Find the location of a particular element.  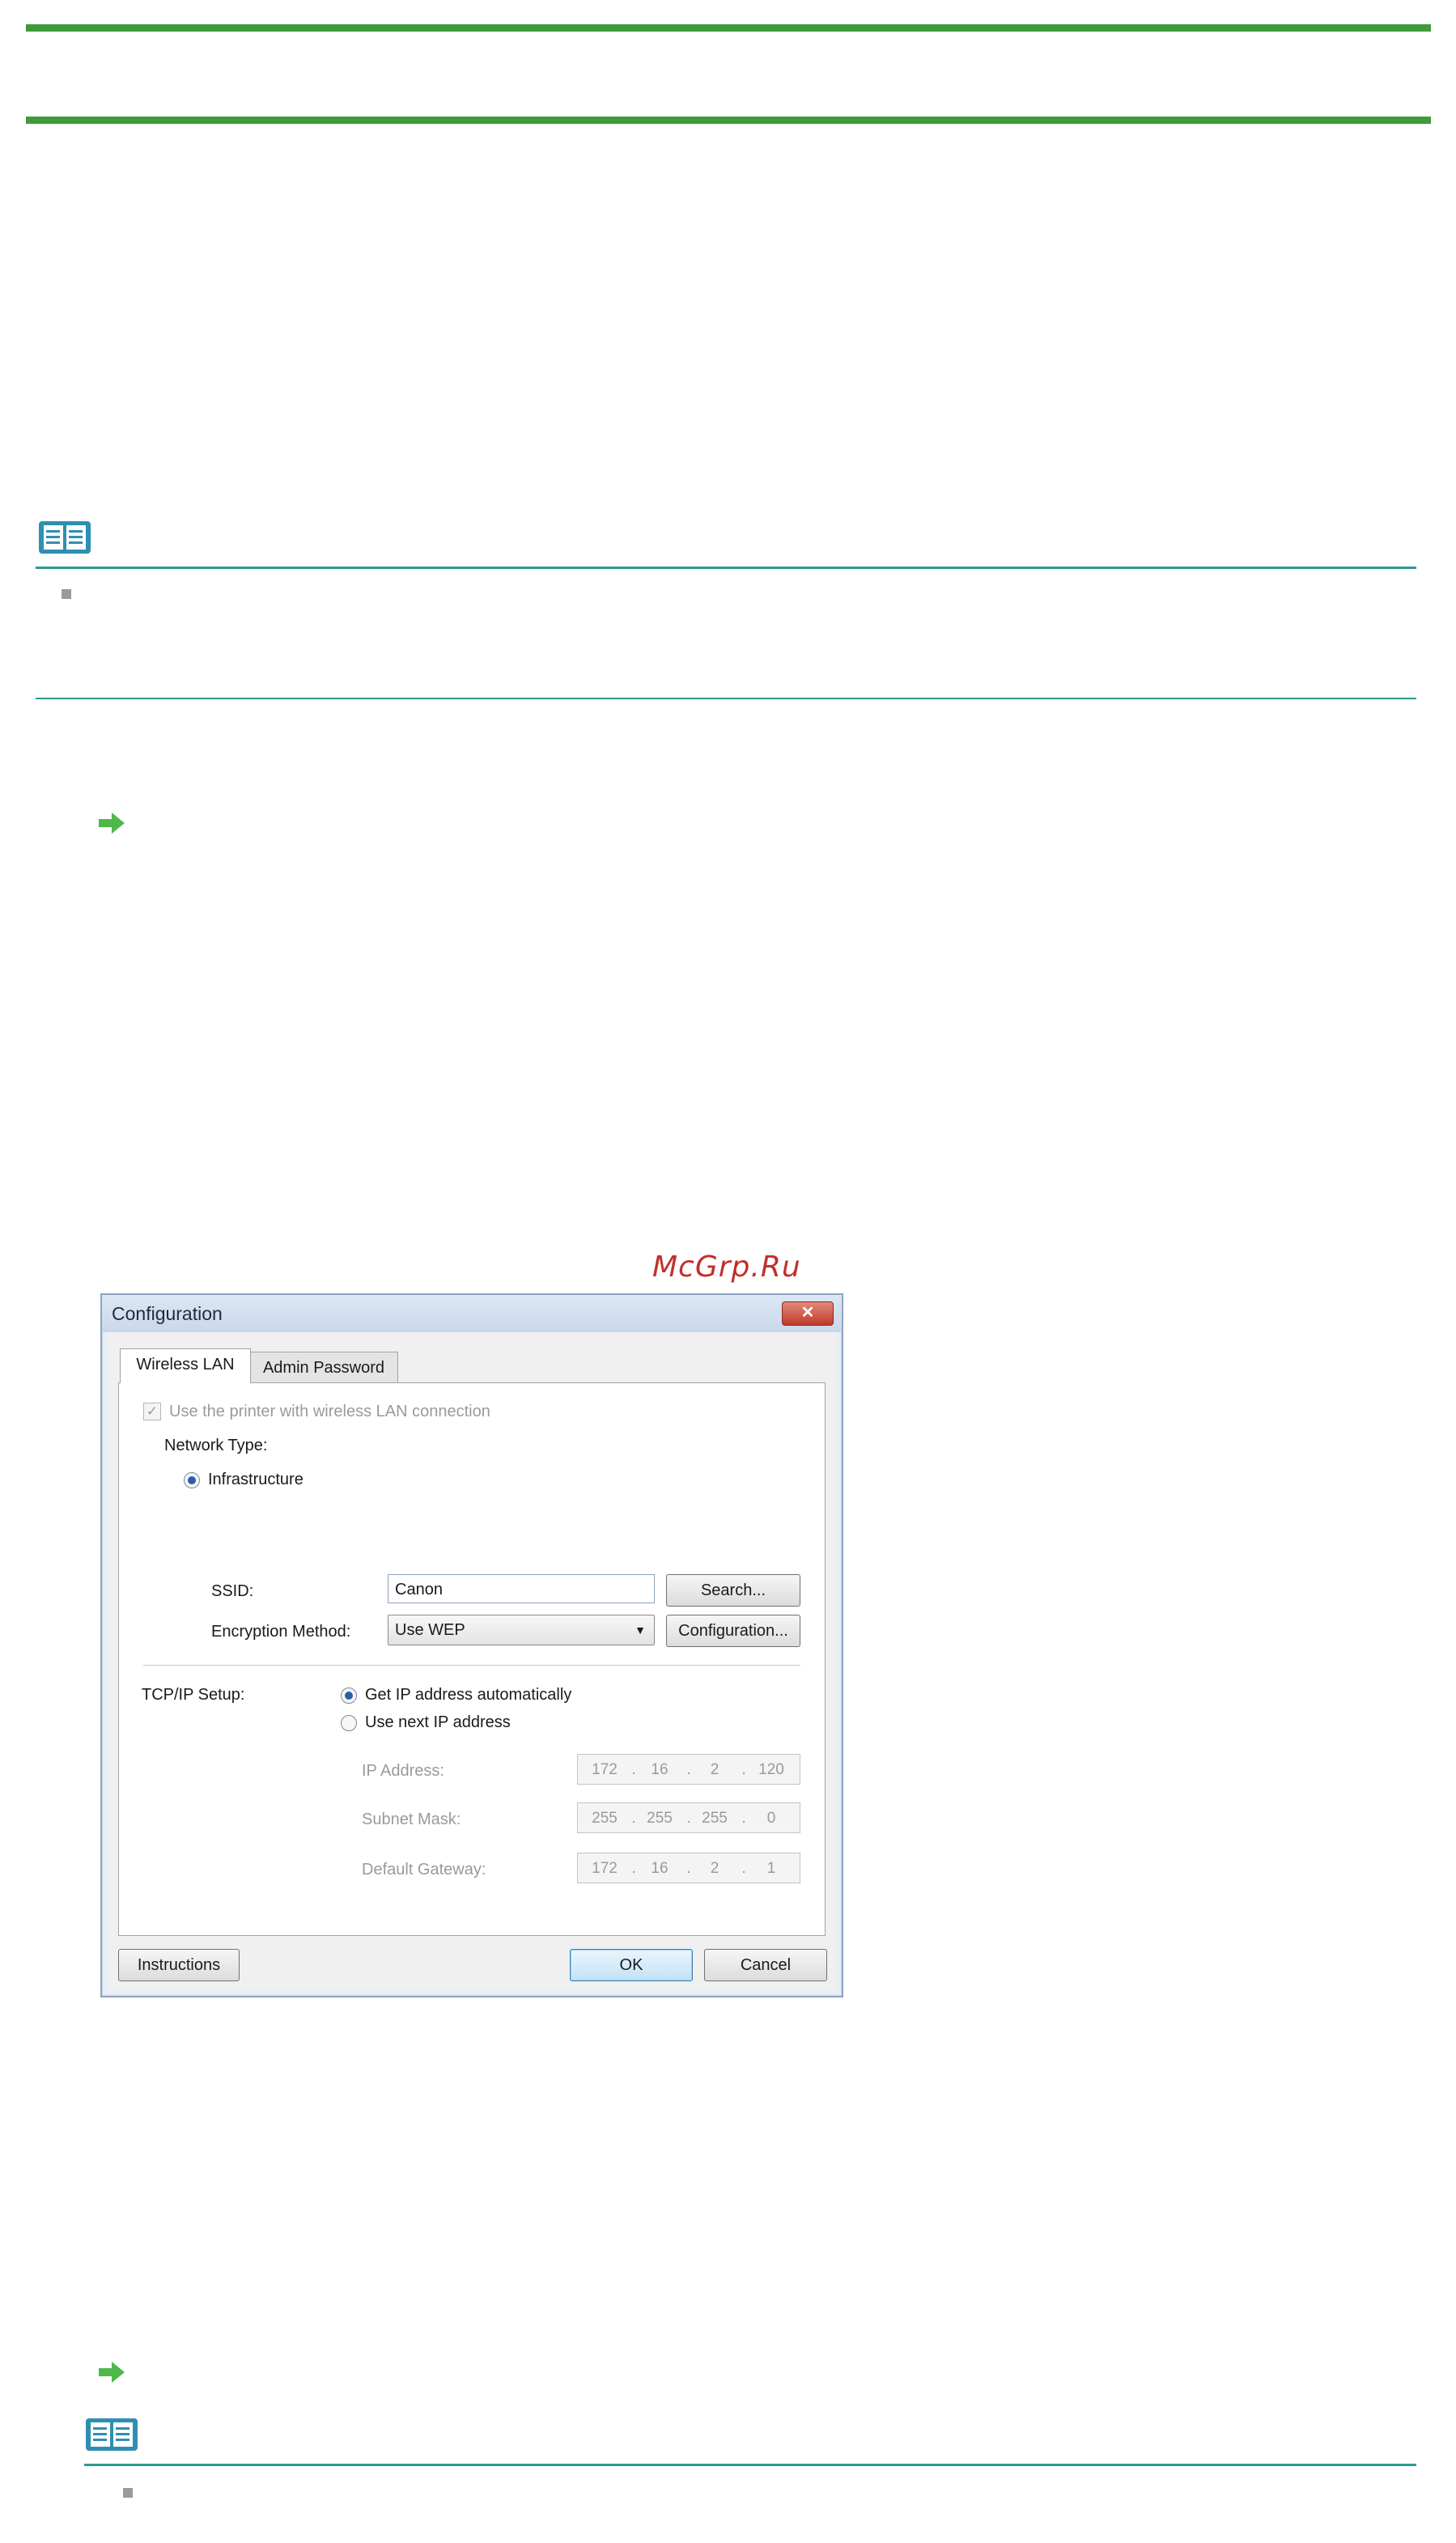

ssid-label: SSID: is located at coordinates (233, 1591).